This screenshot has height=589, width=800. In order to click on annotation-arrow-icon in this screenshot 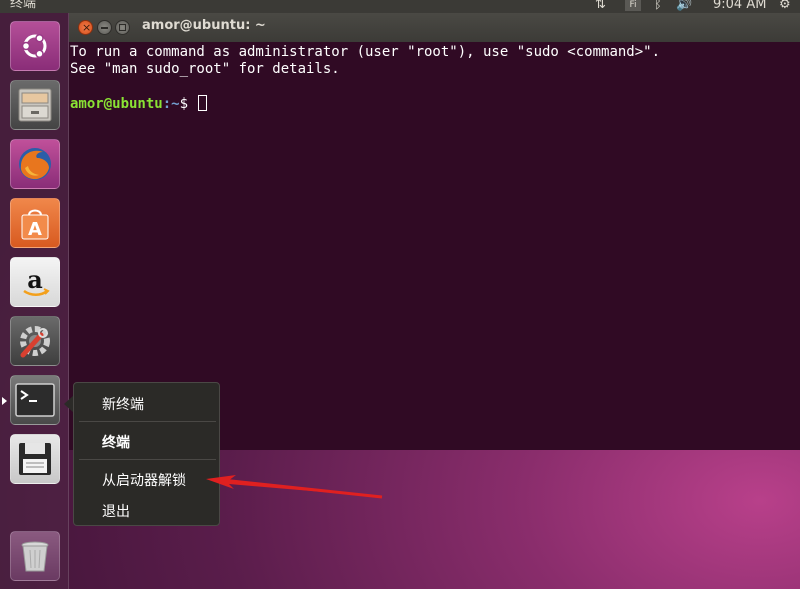, I will do `click(294, 487)`.